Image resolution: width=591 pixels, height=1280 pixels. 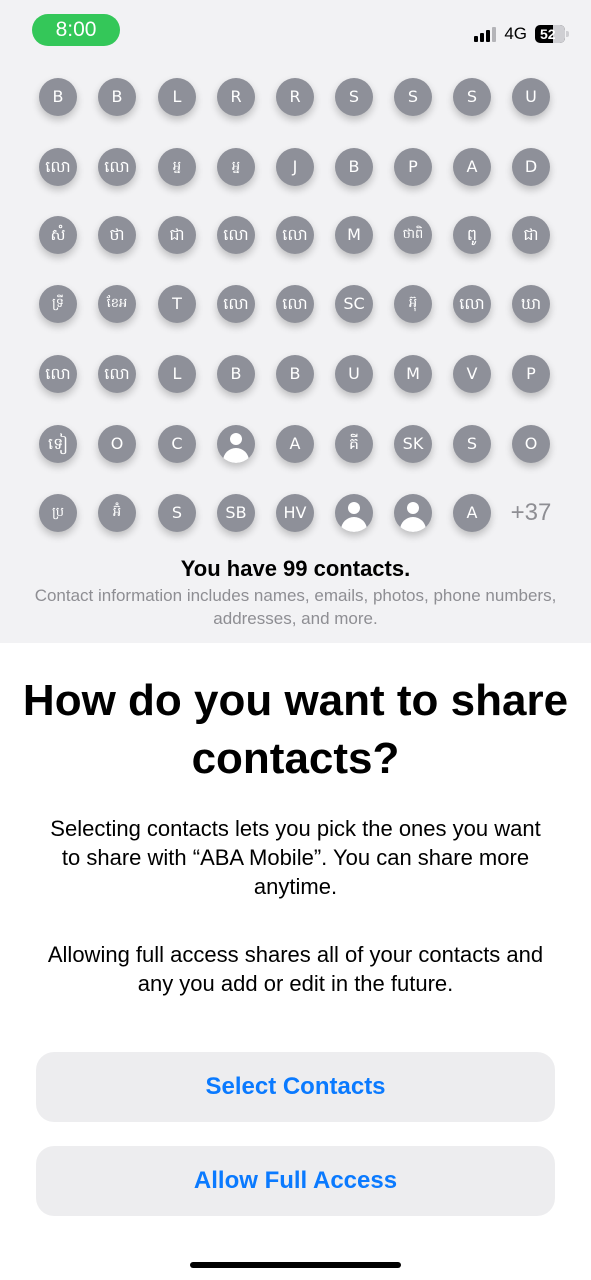 What do you see at coordinates (58, 513) in the screenshot?
I see `contact-avatar: ប្រ` at bounding box center [58, 513].